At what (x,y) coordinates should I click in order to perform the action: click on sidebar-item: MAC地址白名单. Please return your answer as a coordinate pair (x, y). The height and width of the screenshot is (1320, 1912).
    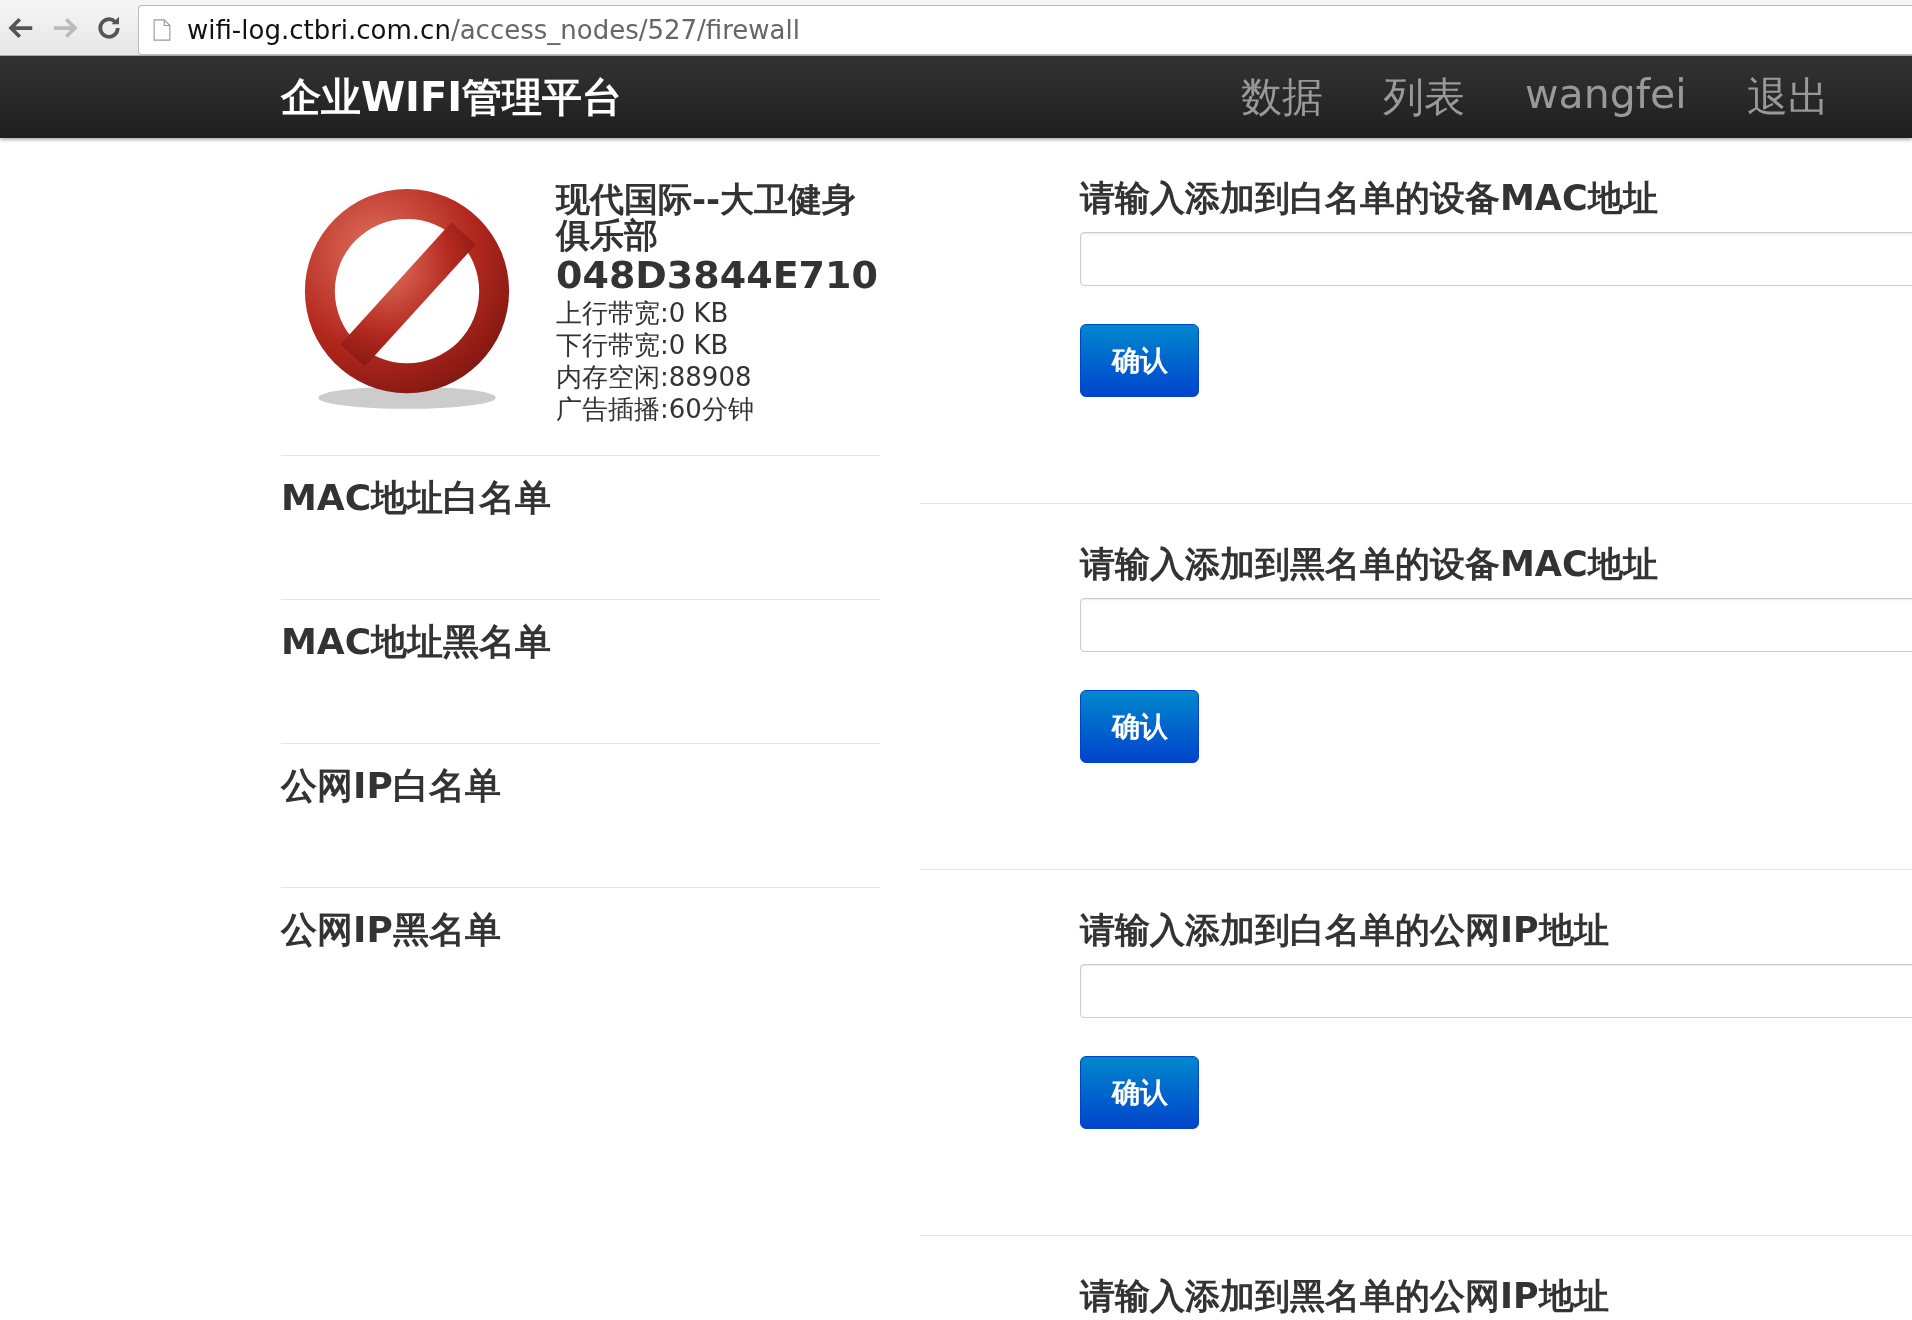
    Looking at the image, I should click on (416, 498).